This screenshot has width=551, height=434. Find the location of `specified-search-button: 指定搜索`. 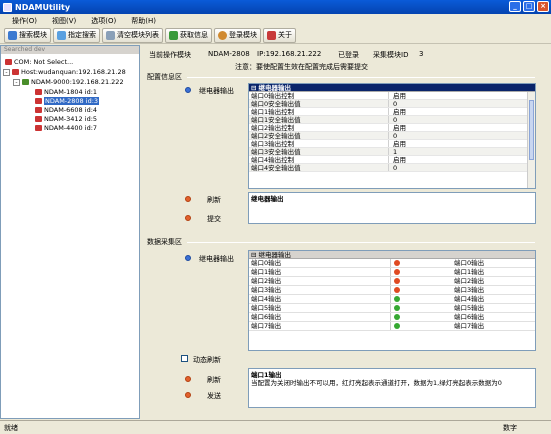

specified-search-button: 指定搜索 is located at coordinates (76, 35).